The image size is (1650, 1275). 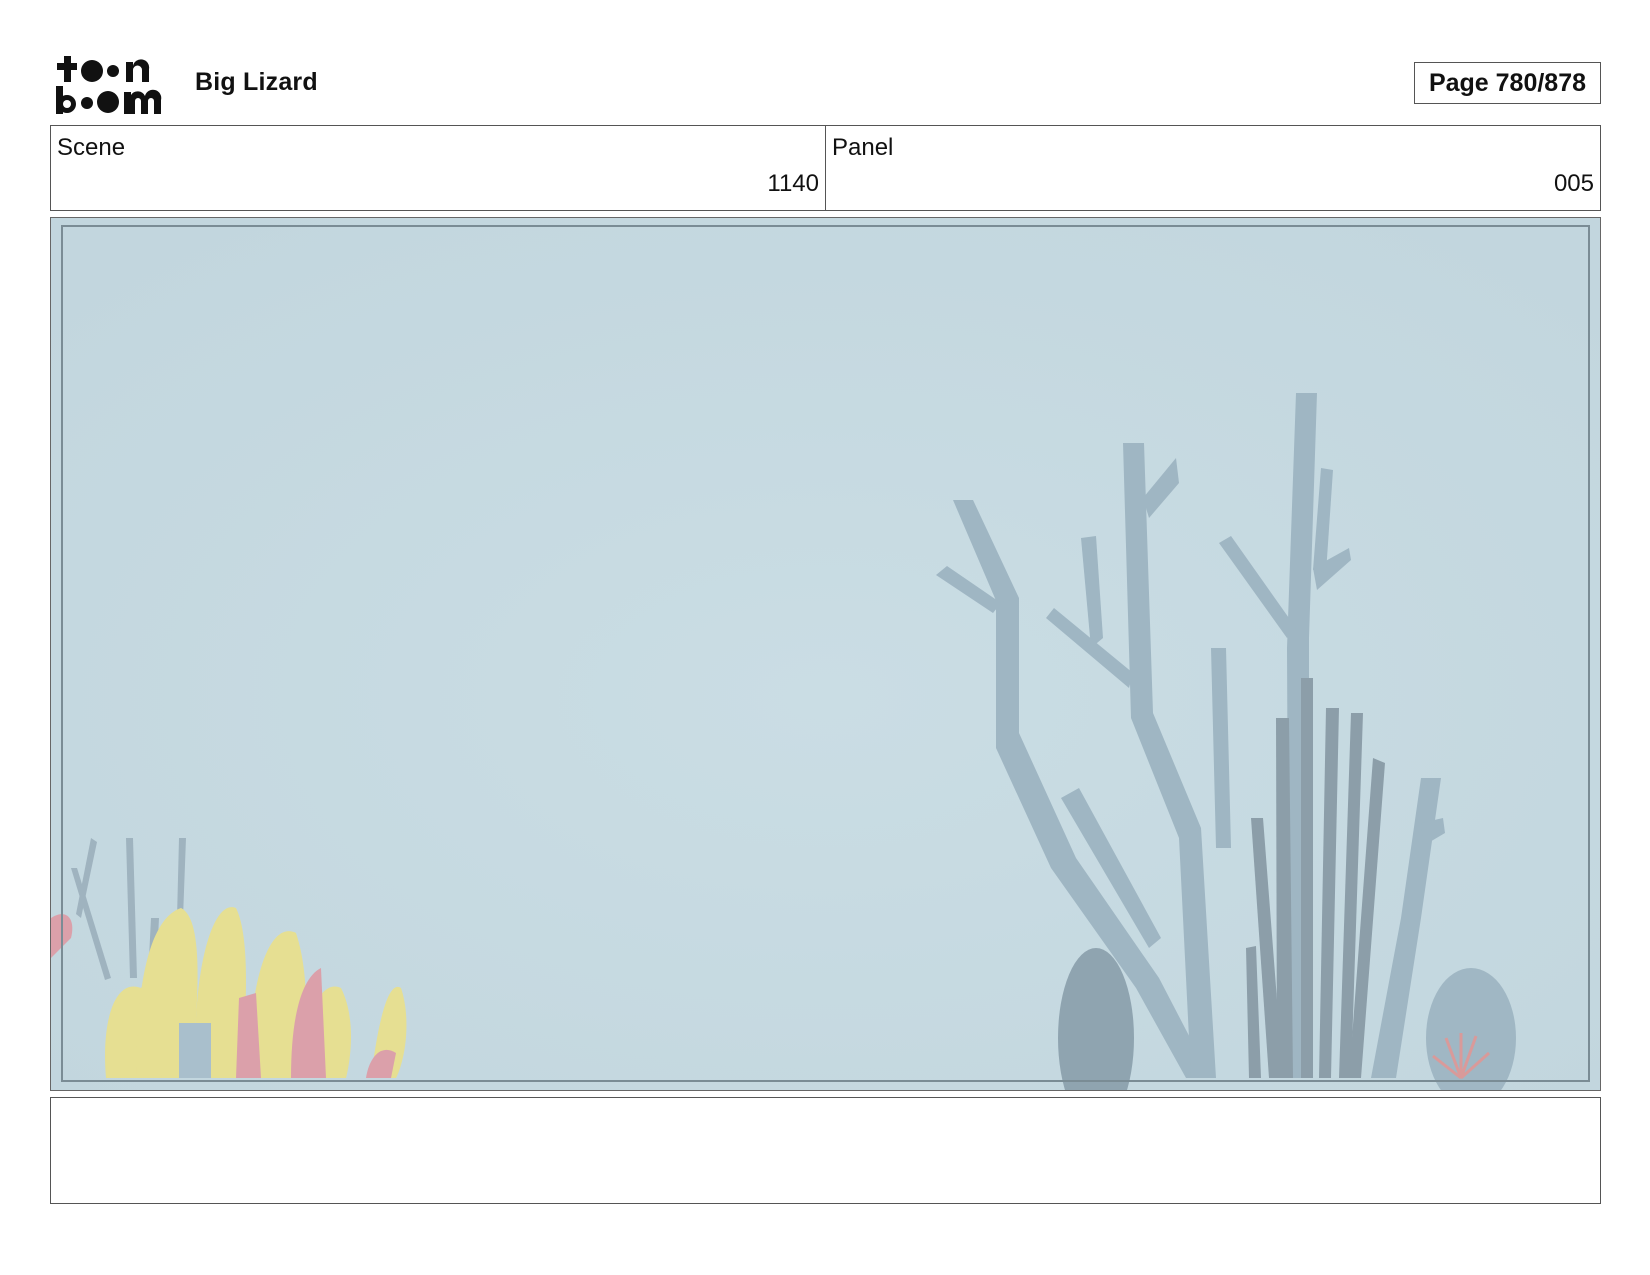 What do you see at coordinates (195, 1050) in the screenshot?
I see `blue-block-coral` at bounding box center [195, 1050].